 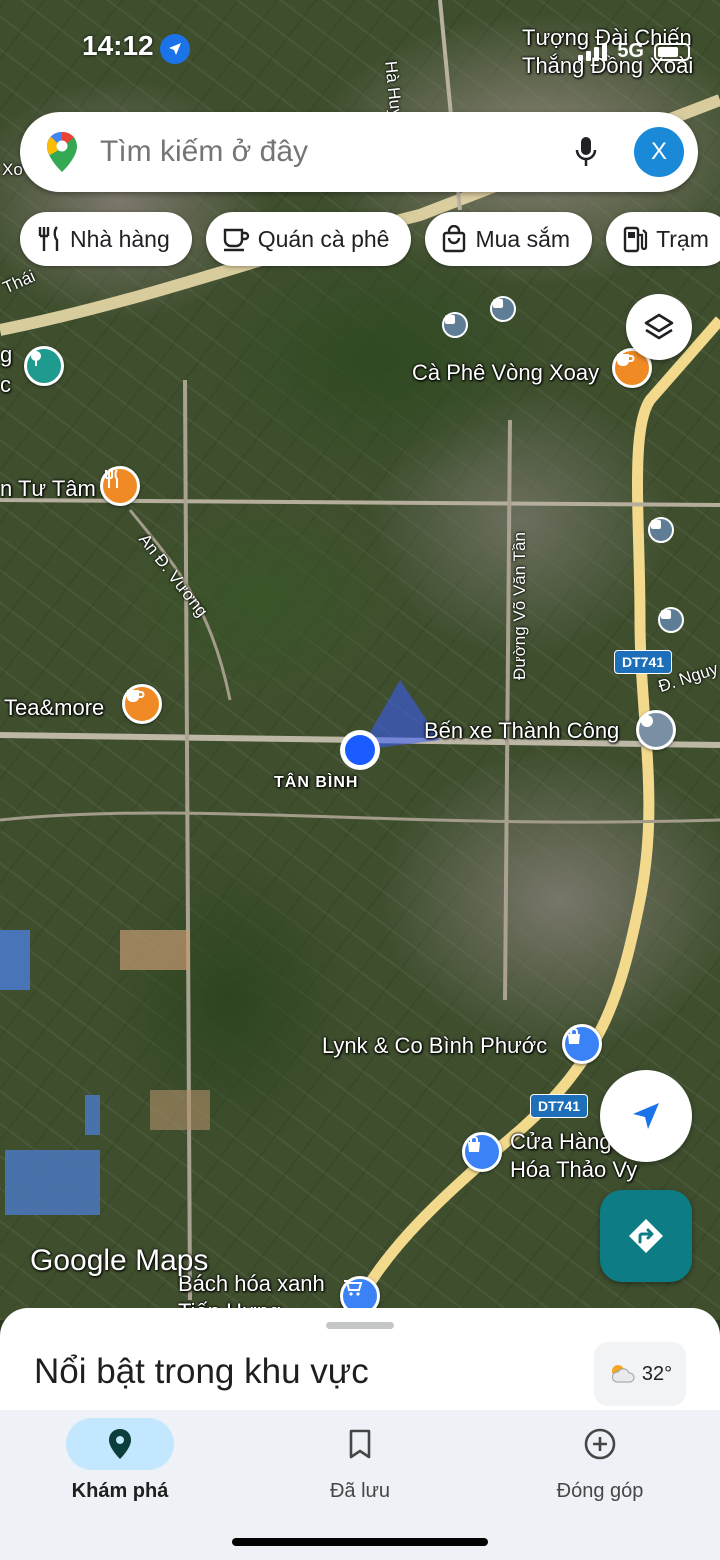 I want to click on bus-terminal-icon, so click(x=656, y=730).